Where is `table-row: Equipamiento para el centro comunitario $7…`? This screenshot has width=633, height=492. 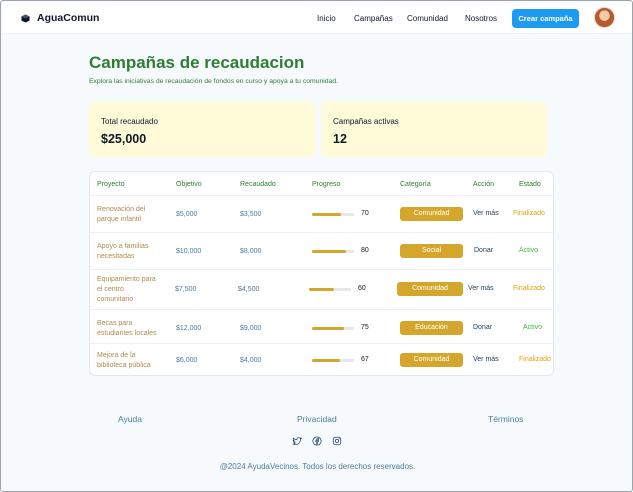 table-row: Equipamiento para el centro comunitario $7… is located at coordinates (321, 289).